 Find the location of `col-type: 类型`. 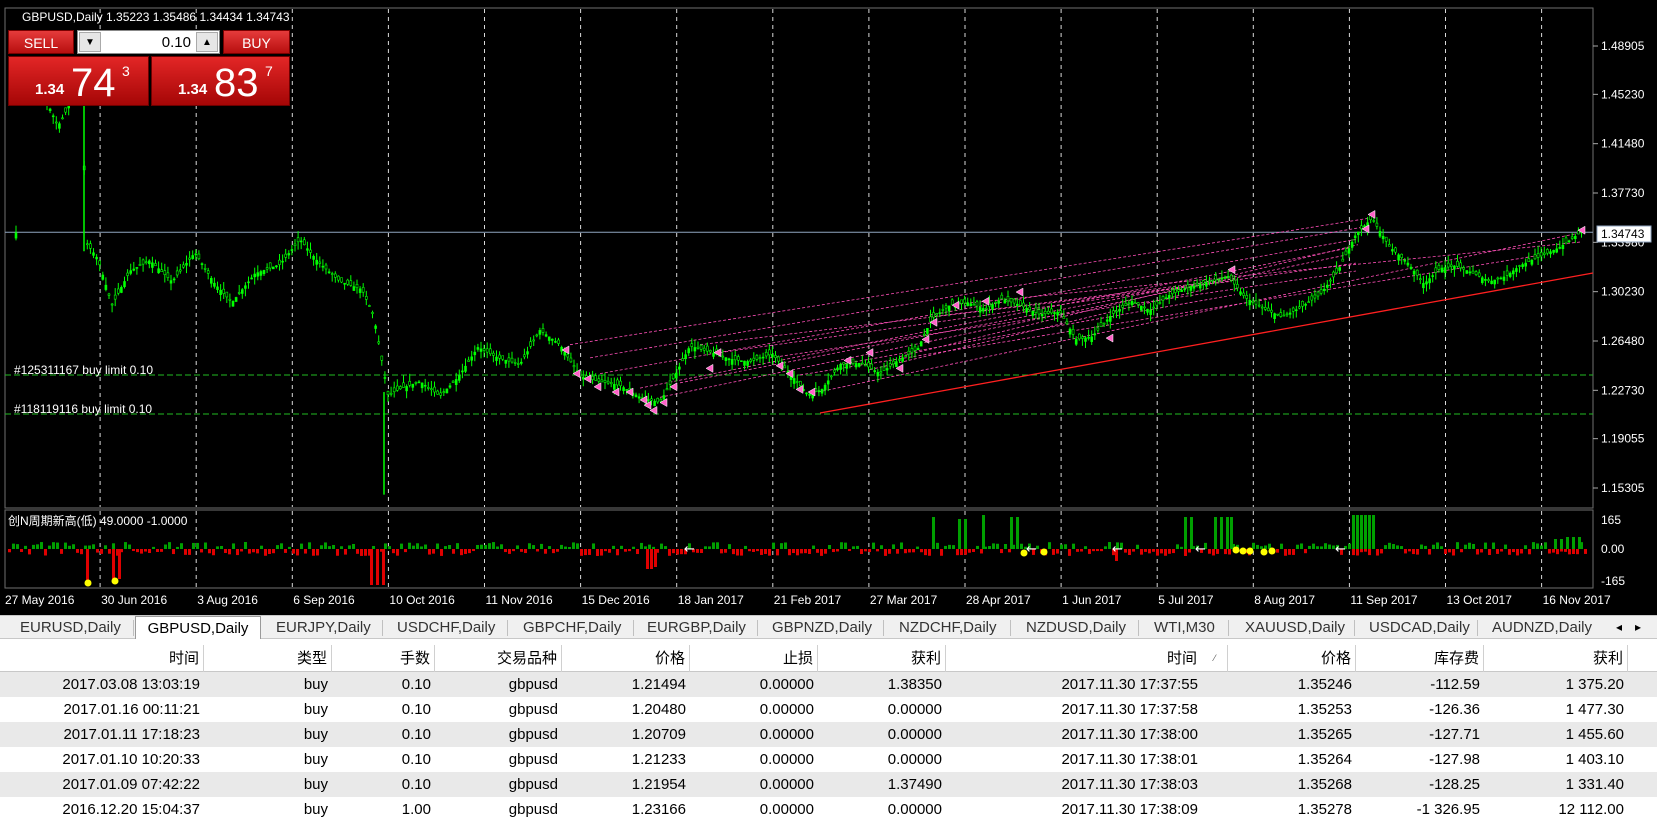

col-type: 类型 is located at coordinates (268, 658).